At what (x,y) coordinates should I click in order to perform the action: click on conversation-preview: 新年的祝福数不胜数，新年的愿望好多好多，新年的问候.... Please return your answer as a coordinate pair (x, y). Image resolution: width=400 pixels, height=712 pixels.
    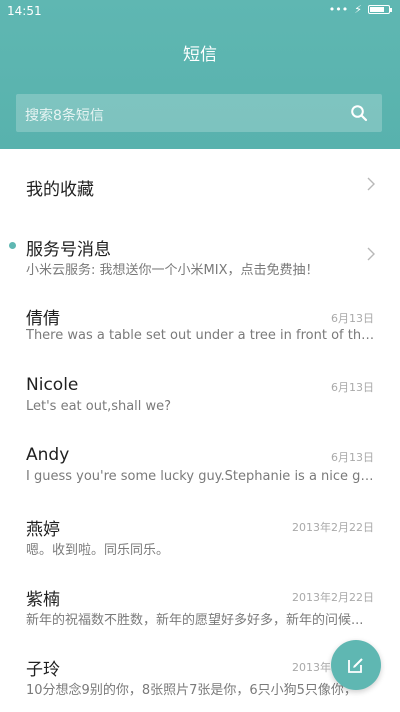
    Looking at the image, I should click on (195, 620).